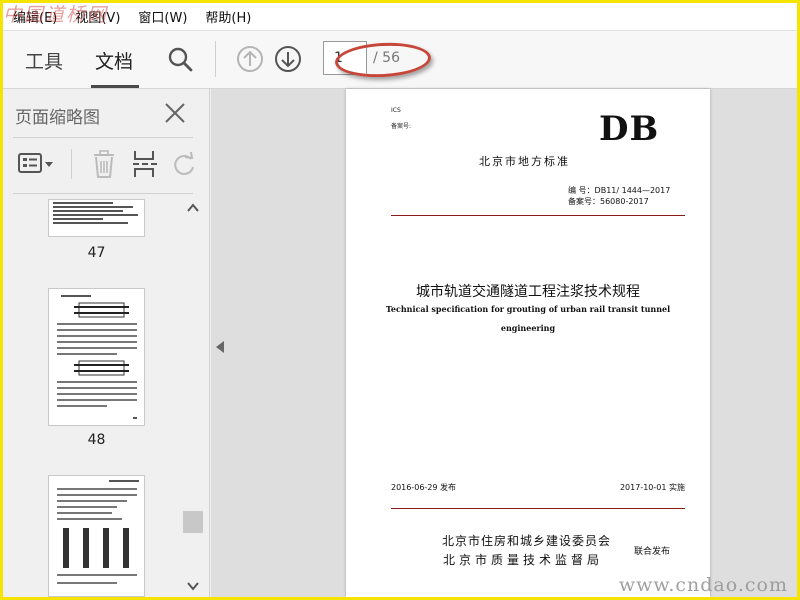  I want to click on scrollbar-thumb, so click(193, 522).